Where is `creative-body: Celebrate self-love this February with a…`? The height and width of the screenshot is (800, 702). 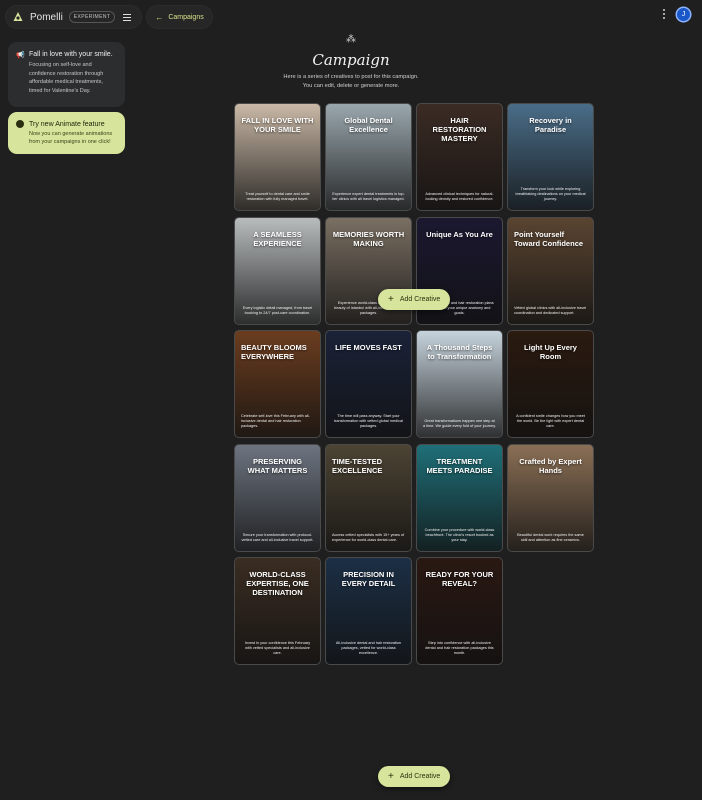
creative-body: Celebrate self-love this February with a… is located at coordinates (275, 421).